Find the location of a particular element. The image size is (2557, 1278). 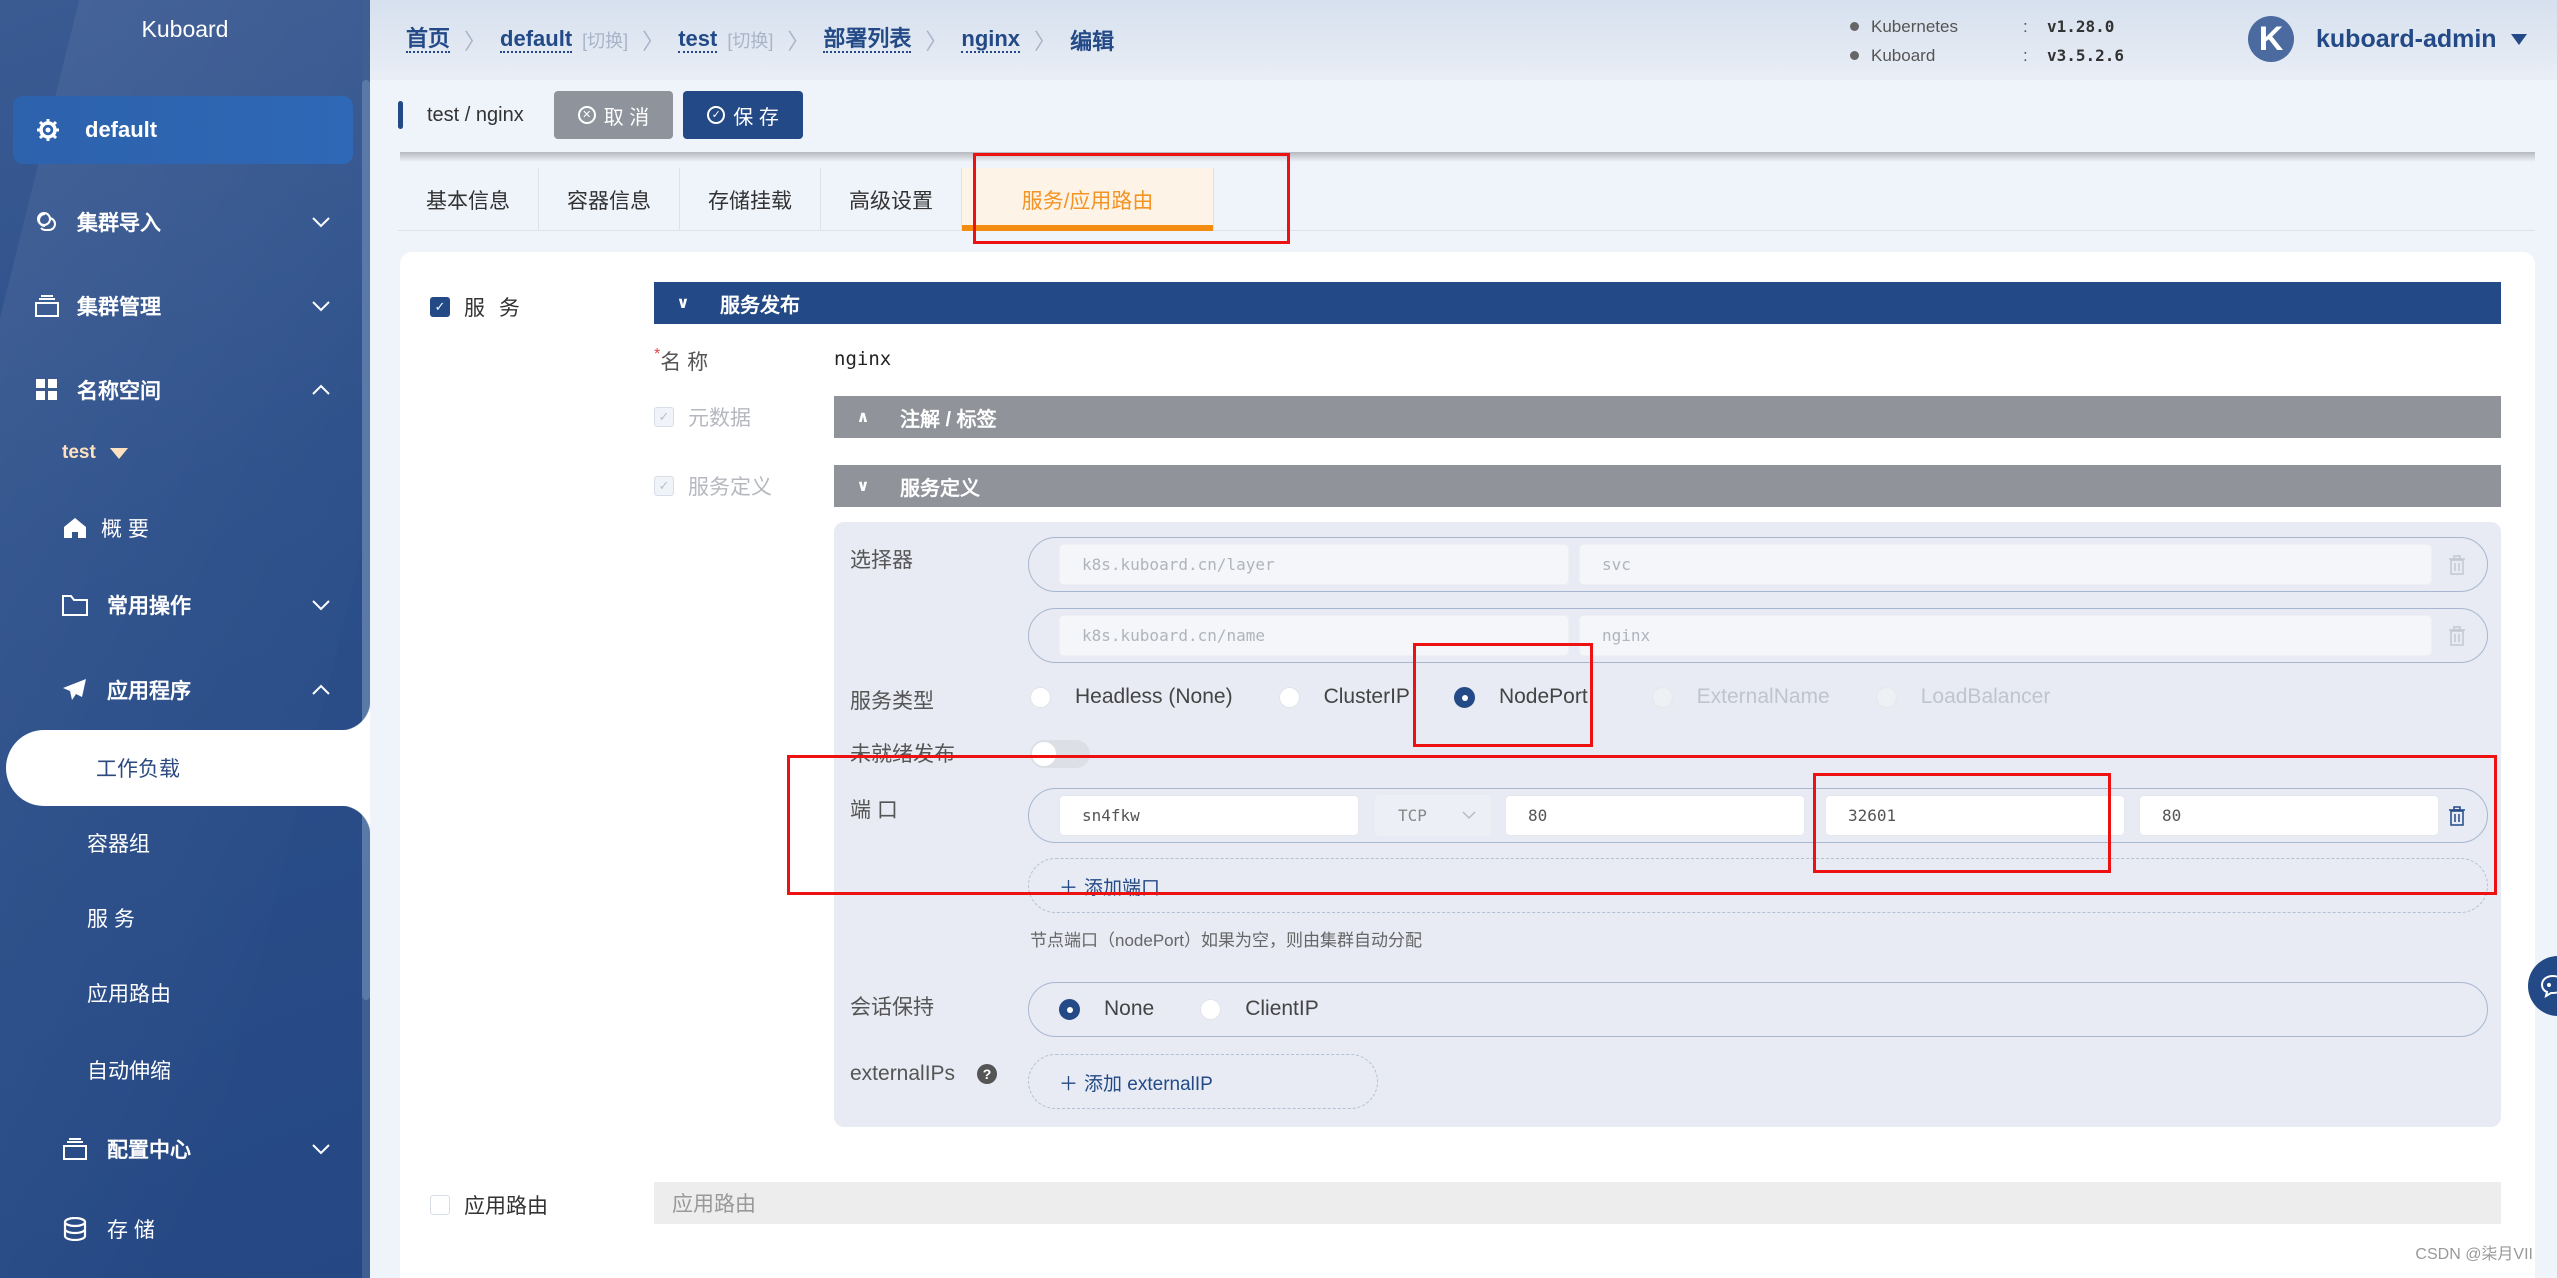

breadcrumb-cluster-switch: [切换] is located at coordinates (605, 40).